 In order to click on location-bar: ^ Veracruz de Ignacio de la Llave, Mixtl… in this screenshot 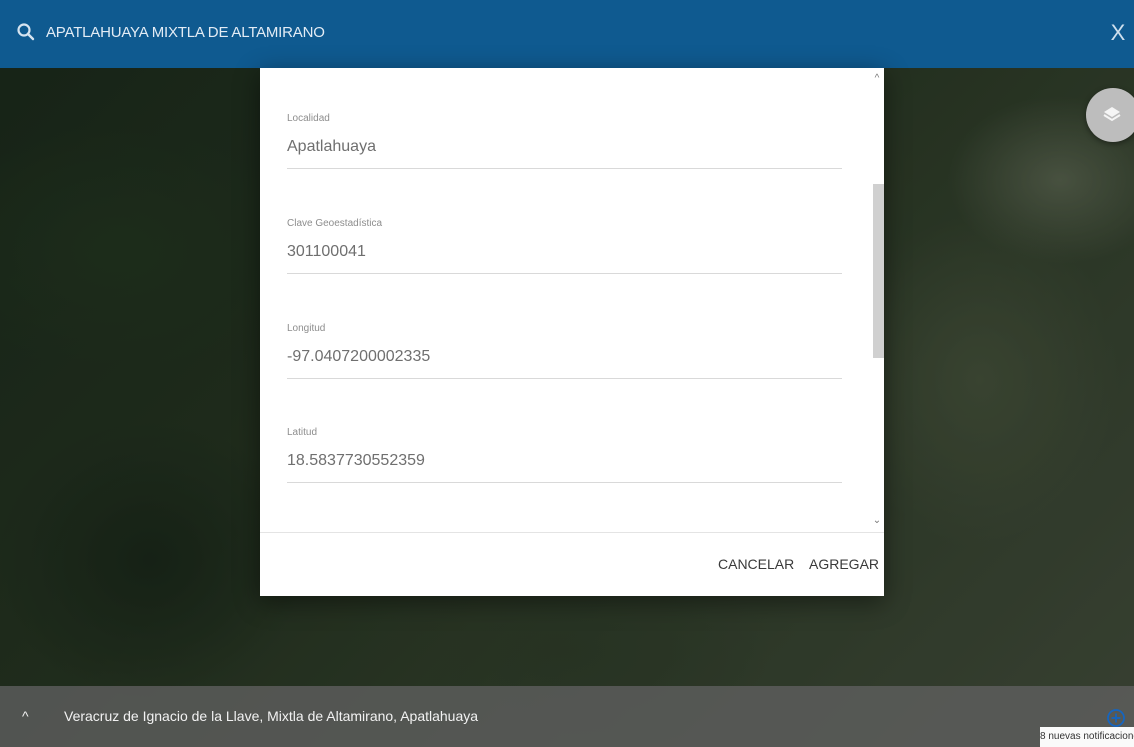, I will do `click(567, 716)`.